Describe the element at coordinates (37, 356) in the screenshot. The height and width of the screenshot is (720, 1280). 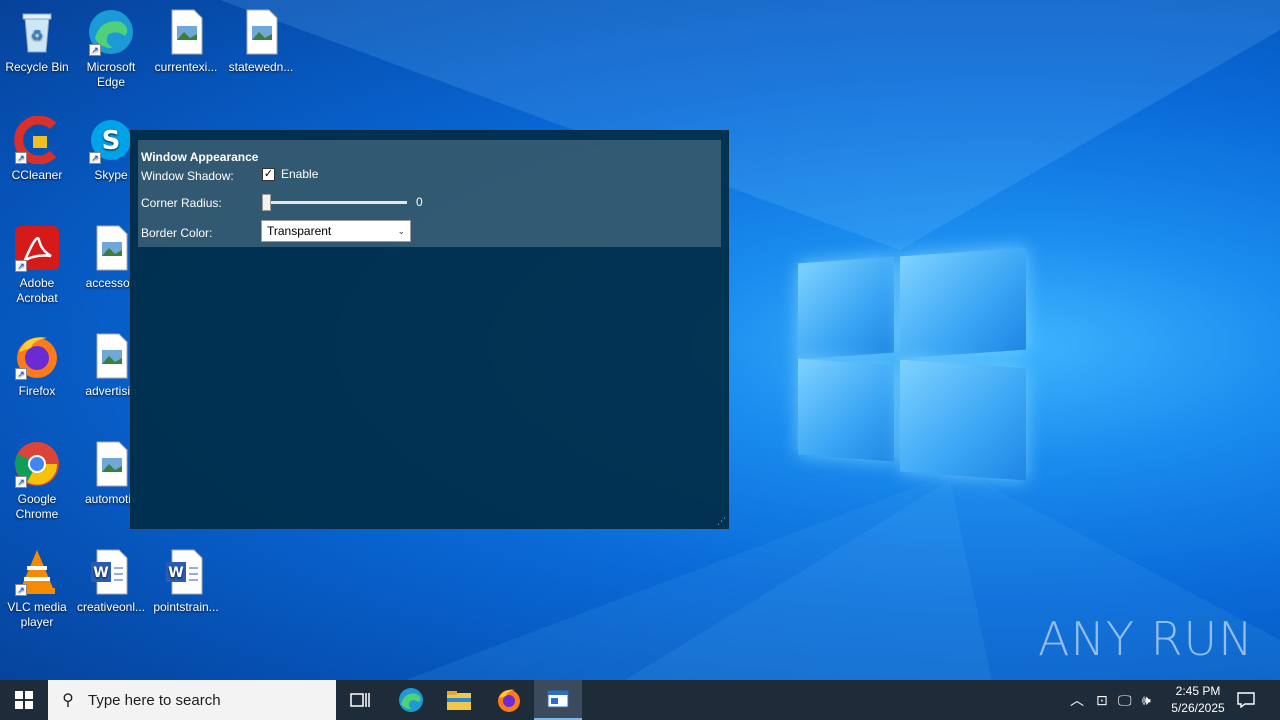
I see `firefox-icon: ↗` at that location.